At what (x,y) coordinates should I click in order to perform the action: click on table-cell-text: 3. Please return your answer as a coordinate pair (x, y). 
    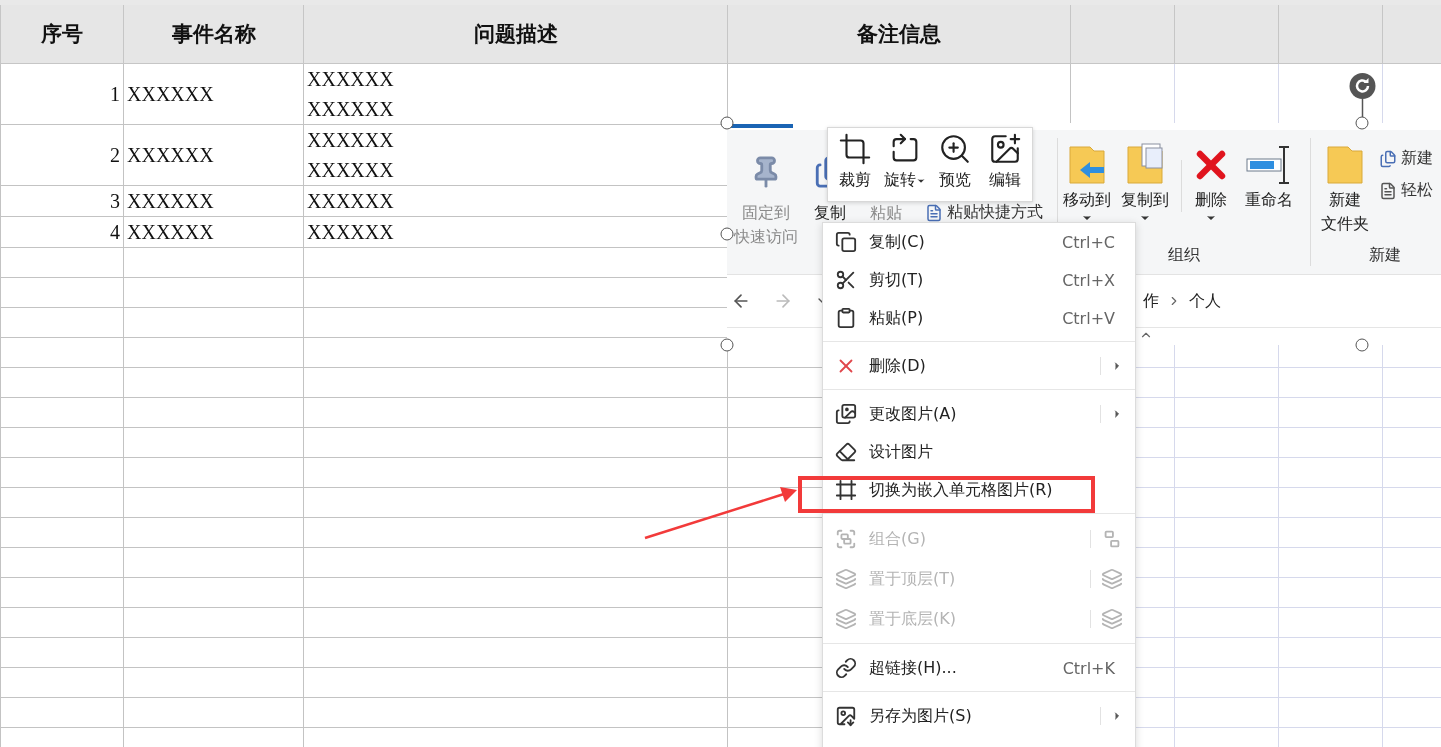
    Looking at the image, I should click on (115, 201).